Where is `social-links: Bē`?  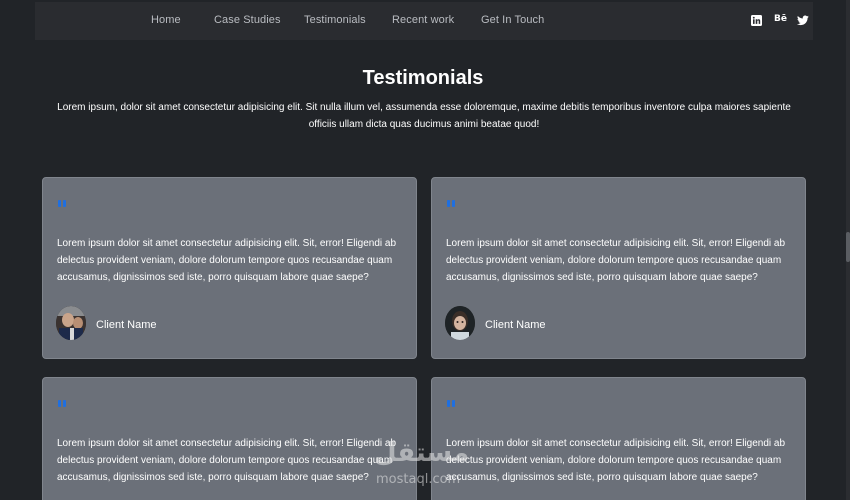 social-links: Bē is located at coordinates (781, 21).